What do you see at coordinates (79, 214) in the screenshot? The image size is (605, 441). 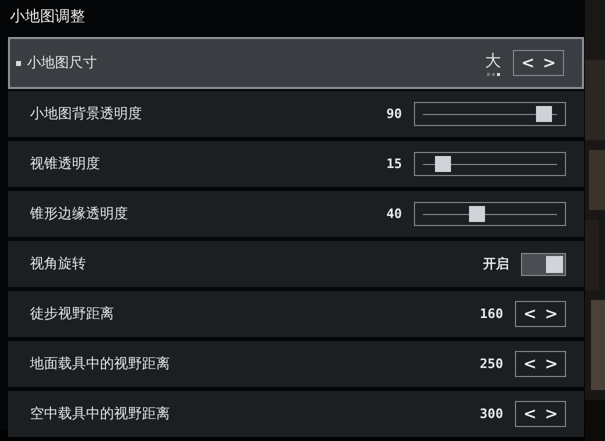 I see `setting-label: 锥形边缘透明度` at bounding box center [79, 214].